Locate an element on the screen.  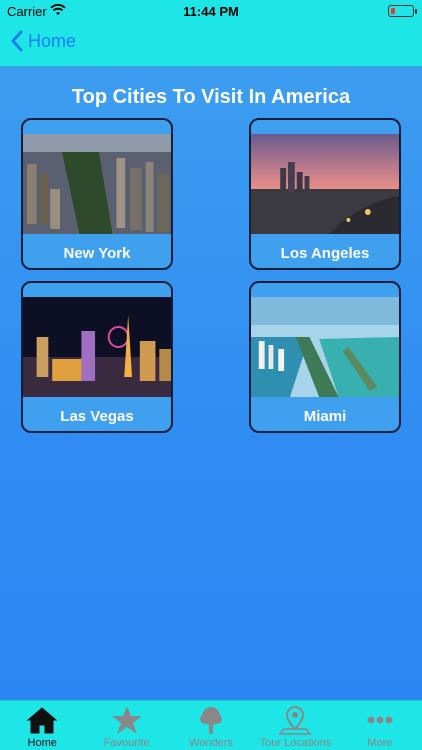
map-pin-icon is located at coordinates (295, 720).